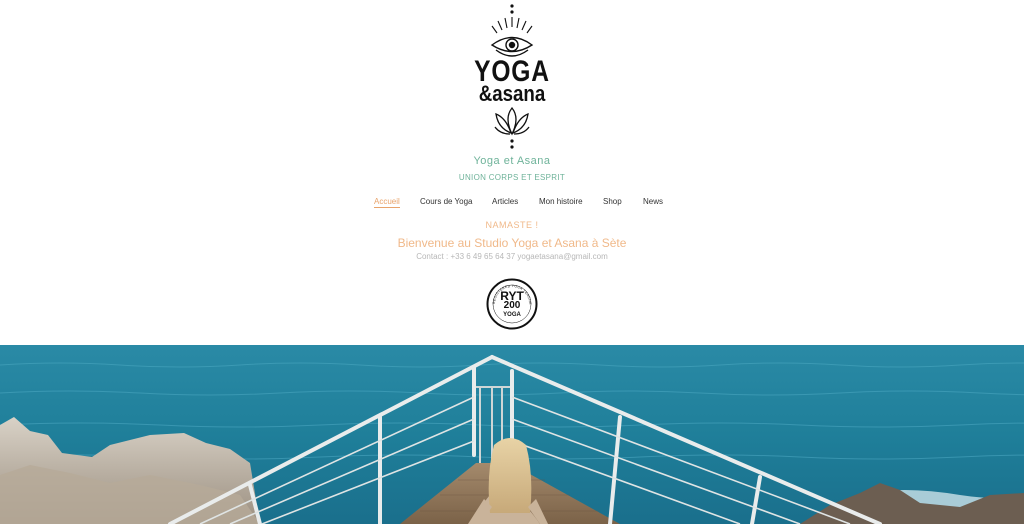 The image size is (1024, 524). Describe the element at coordinates (561, 201) in the screenshot. I see `nav-item-mon-histoire: Mon histoire` at that location.